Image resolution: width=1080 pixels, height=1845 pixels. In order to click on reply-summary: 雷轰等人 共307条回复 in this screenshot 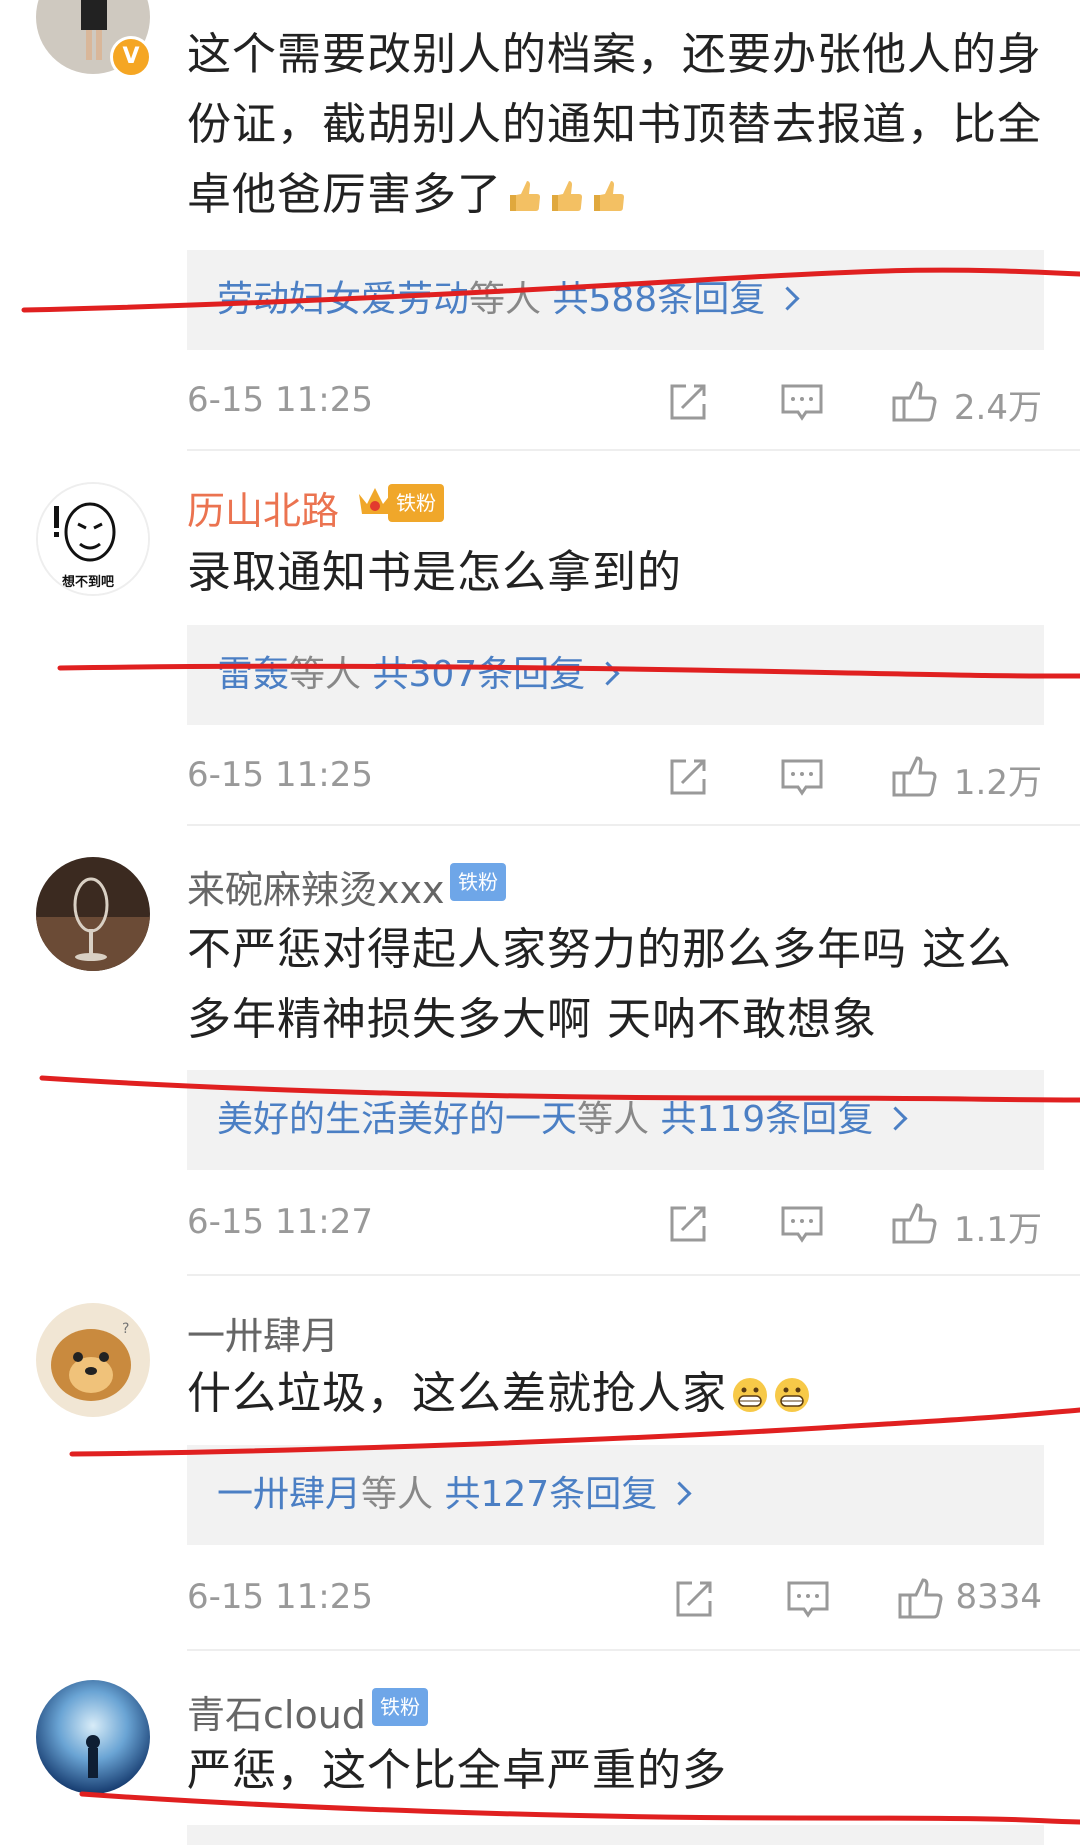, I will do `click(615, 675)`.